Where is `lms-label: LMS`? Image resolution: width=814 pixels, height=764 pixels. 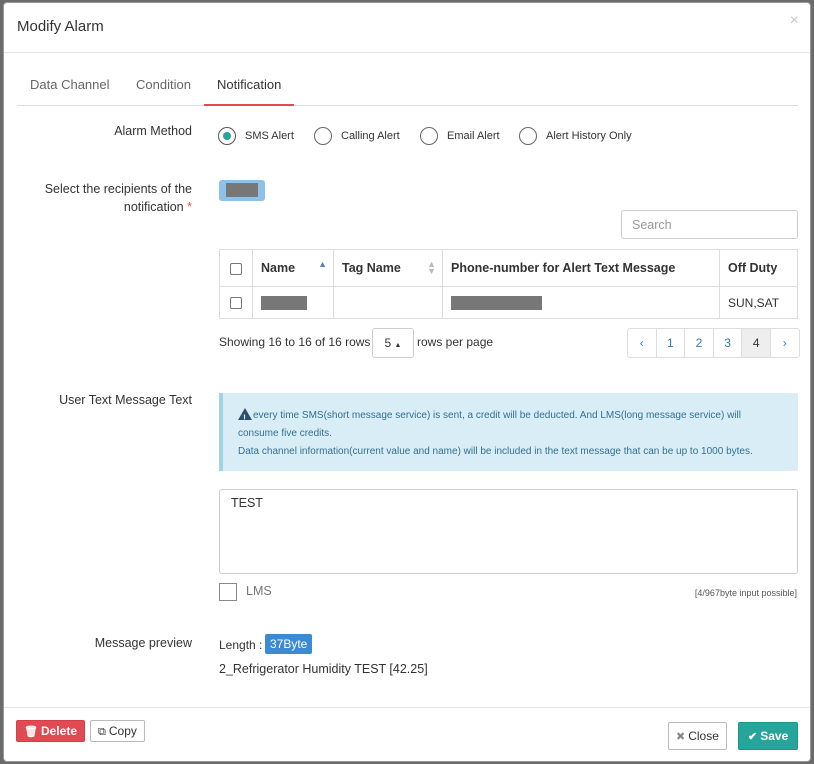
lms-label: LMS is located at coordinates (259, 591).